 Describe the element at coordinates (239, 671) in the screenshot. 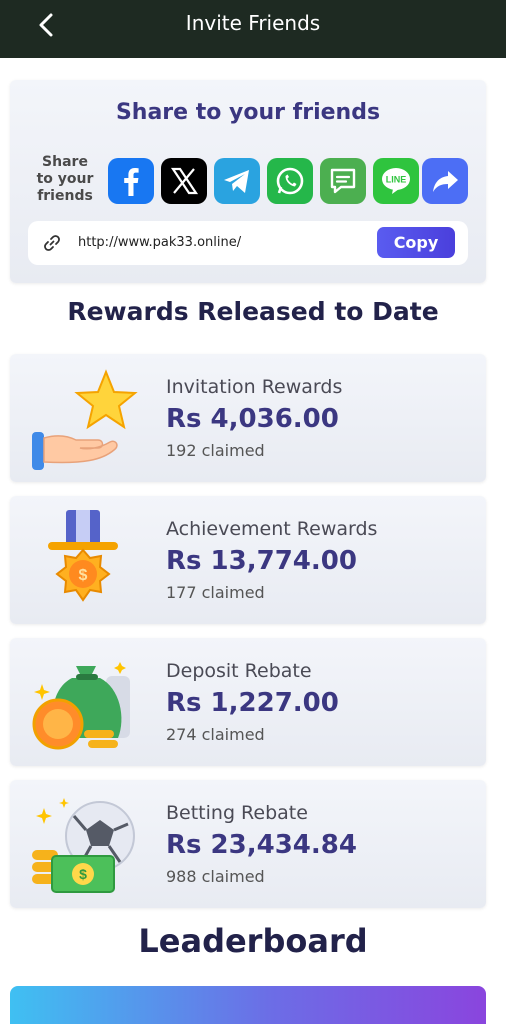

I see `reward-name: Deposit Rebate` at that location.